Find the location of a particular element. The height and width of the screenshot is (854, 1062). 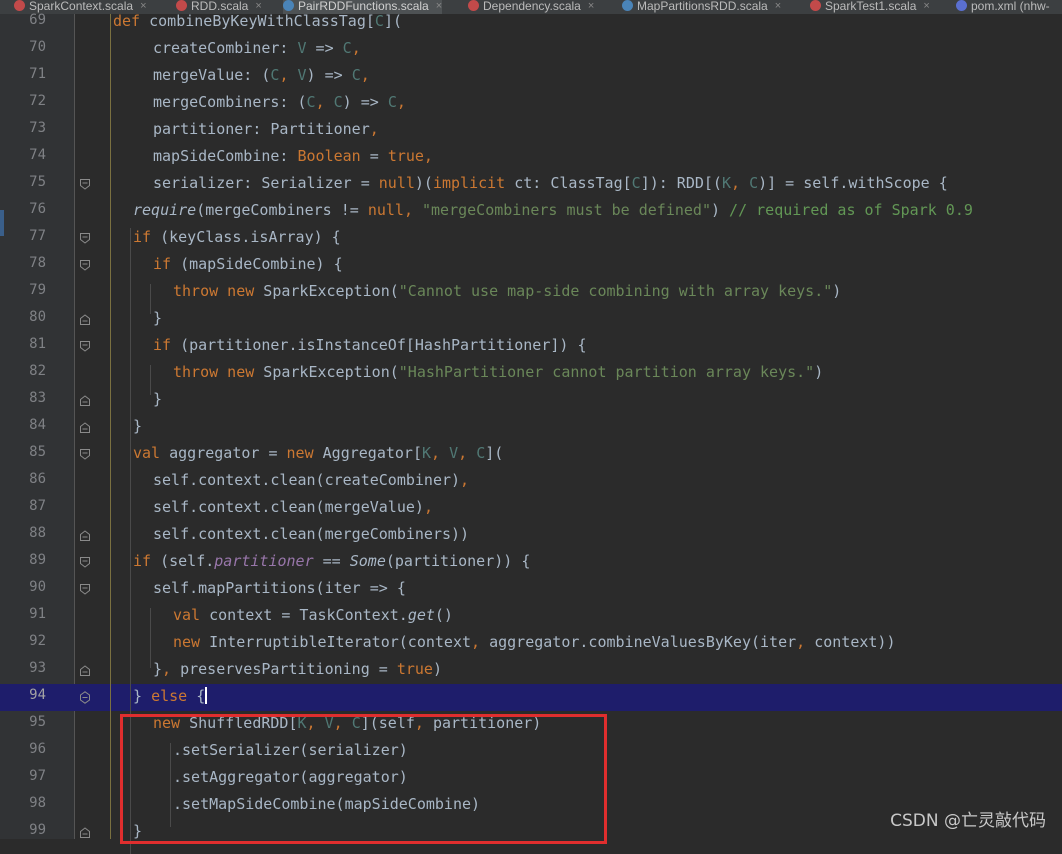

line-number: 94 is located at coordinates (26, 695).